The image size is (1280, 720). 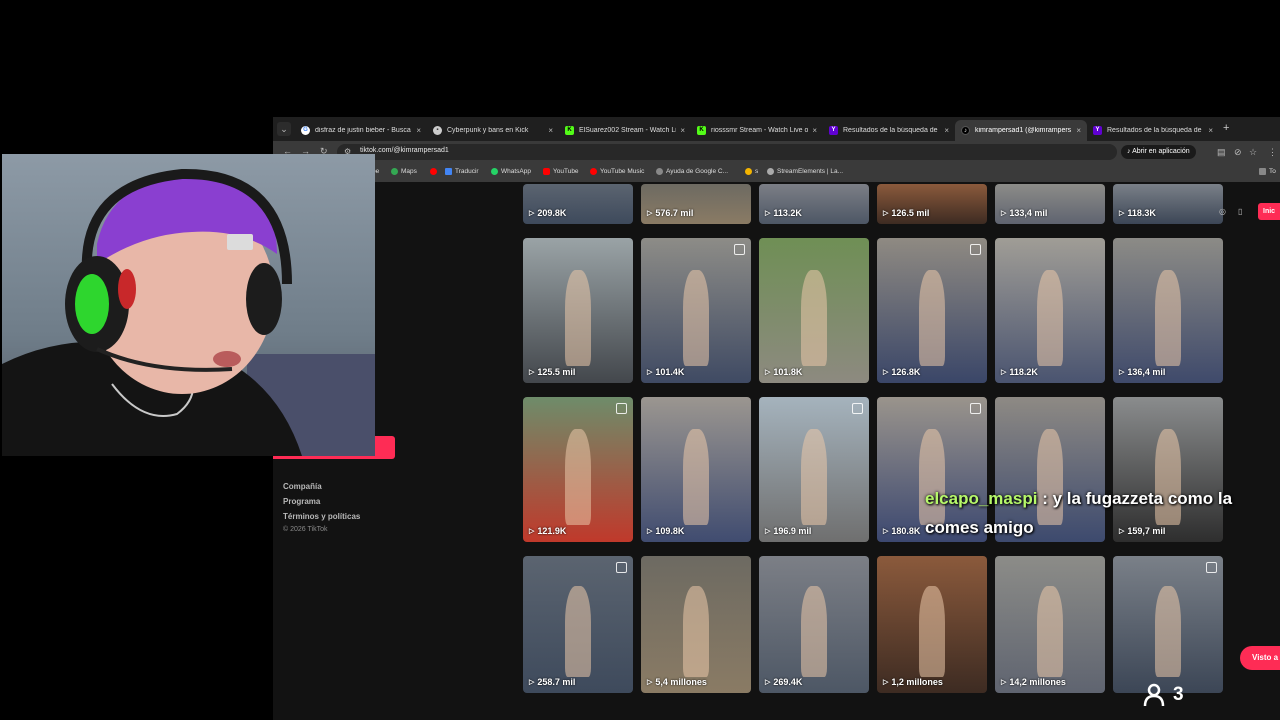 I want to click on view-count-text: 118.3K, so click(x=1141, y=213).